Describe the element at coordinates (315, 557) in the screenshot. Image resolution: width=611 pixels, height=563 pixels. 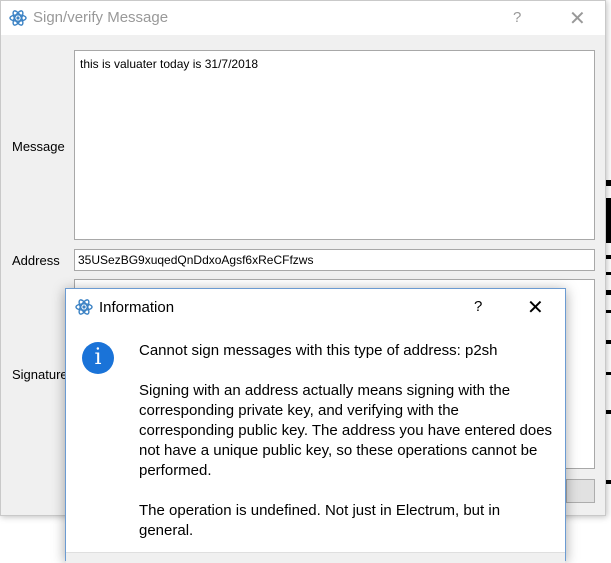
I see `dialog-footer` at that location.